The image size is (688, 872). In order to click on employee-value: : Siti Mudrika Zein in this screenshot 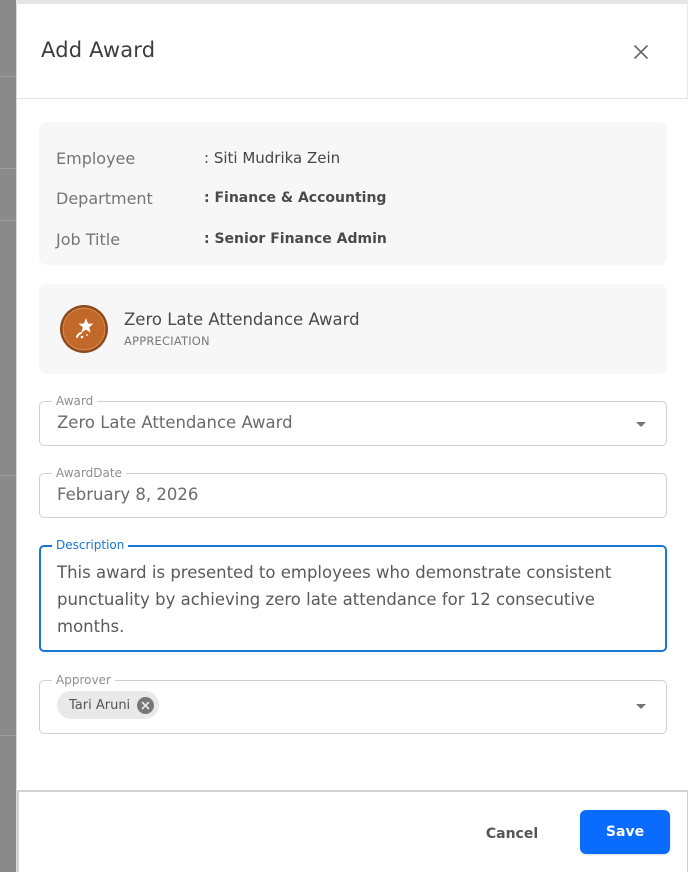, I will do `click(272, 158)`.